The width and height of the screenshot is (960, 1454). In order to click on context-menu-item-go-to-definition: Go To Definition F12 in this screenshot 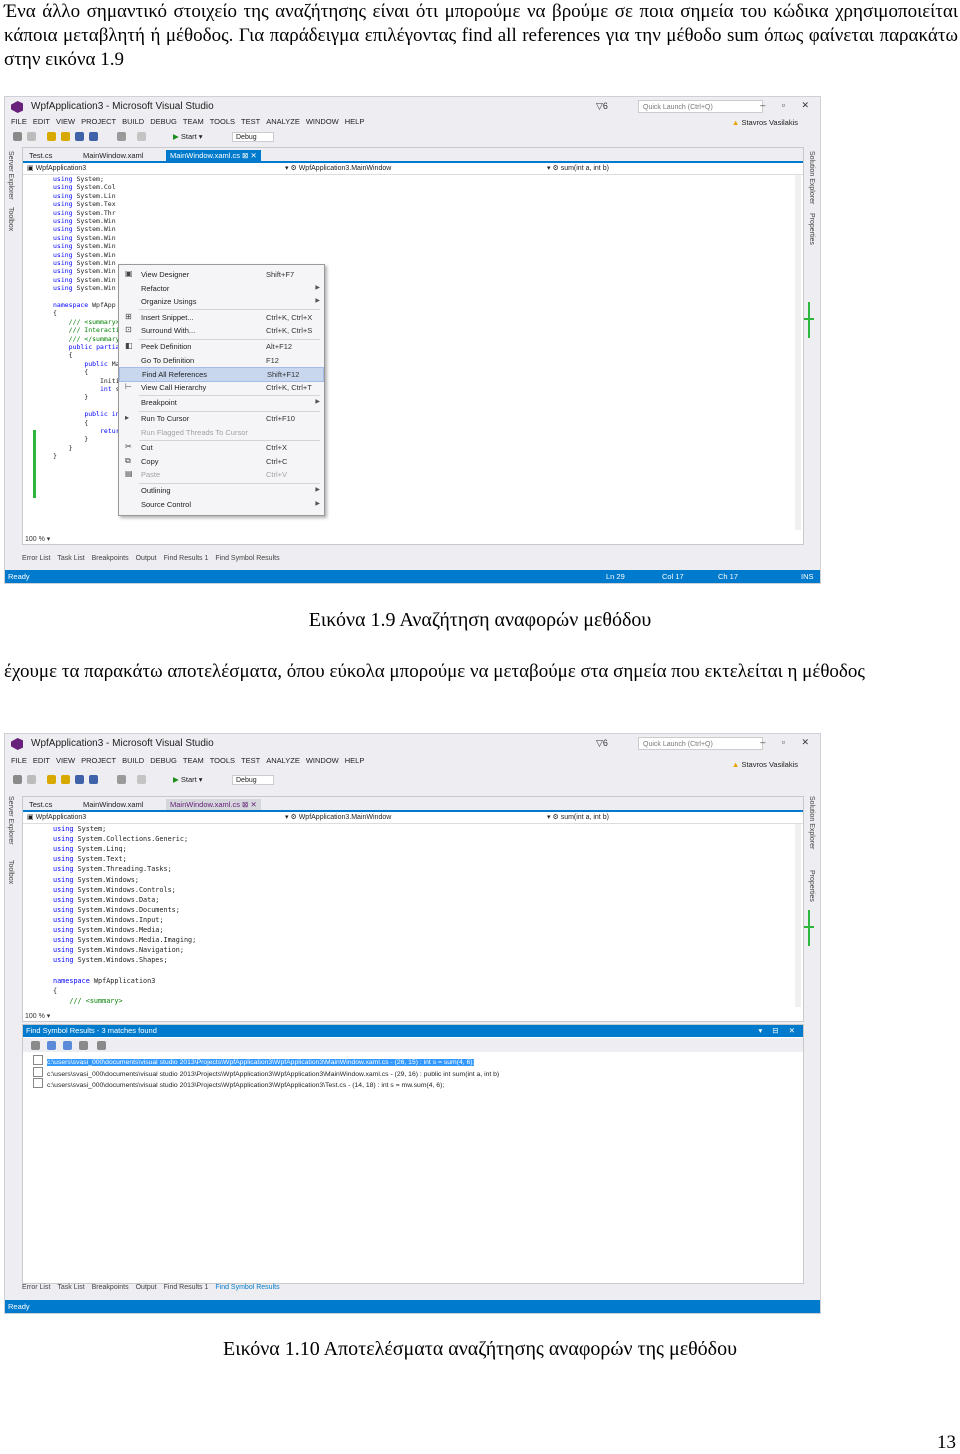, I will do `click(221, 360)`.